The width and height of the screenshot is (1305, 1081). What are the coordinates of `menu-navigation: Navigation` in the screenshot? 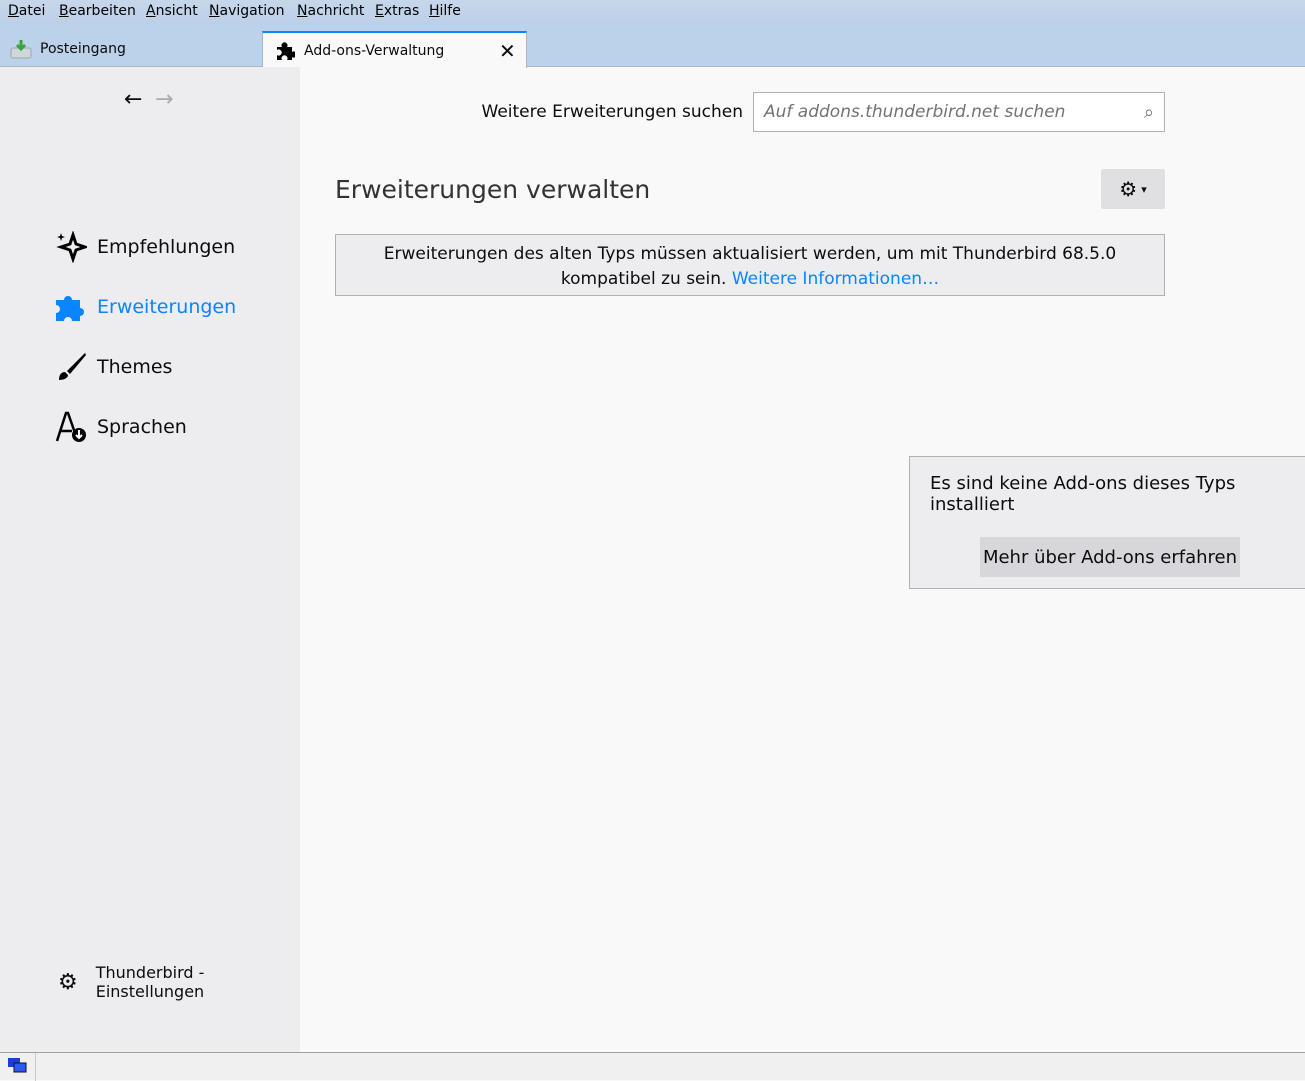 It's located at (247, 11).